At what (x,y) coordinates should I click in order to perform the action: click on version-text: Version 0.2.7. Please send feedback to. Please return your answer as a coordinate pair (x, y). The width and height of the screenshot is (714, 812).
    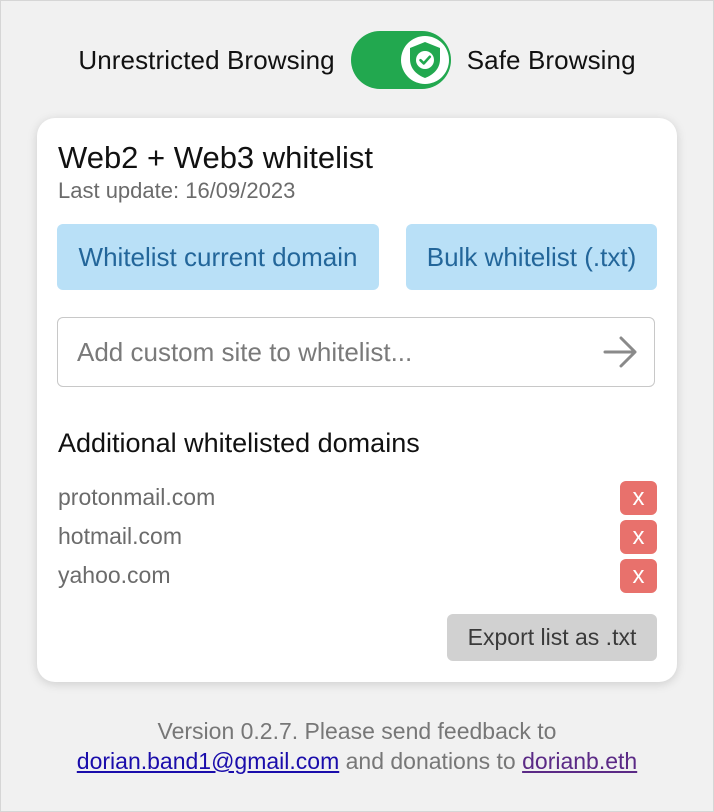
    Looking at the image, I should click on (357, 731).